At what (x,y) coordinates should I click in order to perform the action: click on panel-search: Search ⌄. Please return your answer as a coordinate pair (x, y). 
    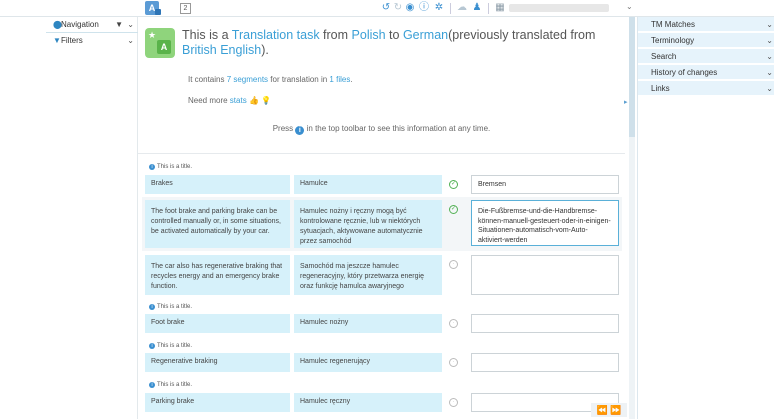
    Looking at the image, I should click on (706, 56).